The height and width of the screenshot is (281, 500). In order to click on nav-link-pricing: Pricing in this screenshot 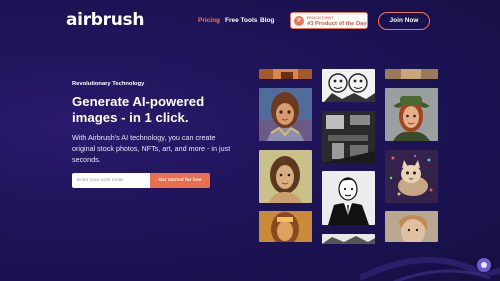, I will do `click(209, 20)`.